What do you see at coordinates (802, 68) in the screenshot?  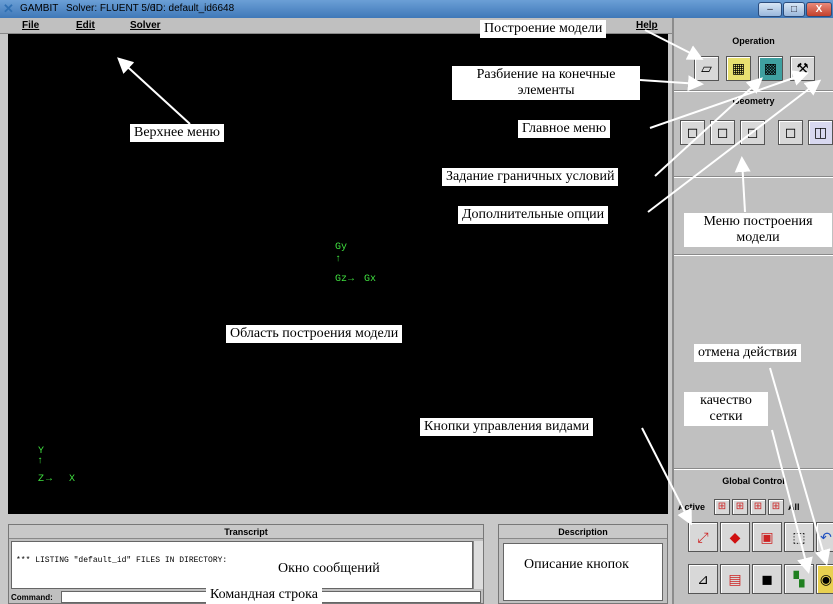 I see `tools-op-icon: ⚒` at bounding box center [802, 68].